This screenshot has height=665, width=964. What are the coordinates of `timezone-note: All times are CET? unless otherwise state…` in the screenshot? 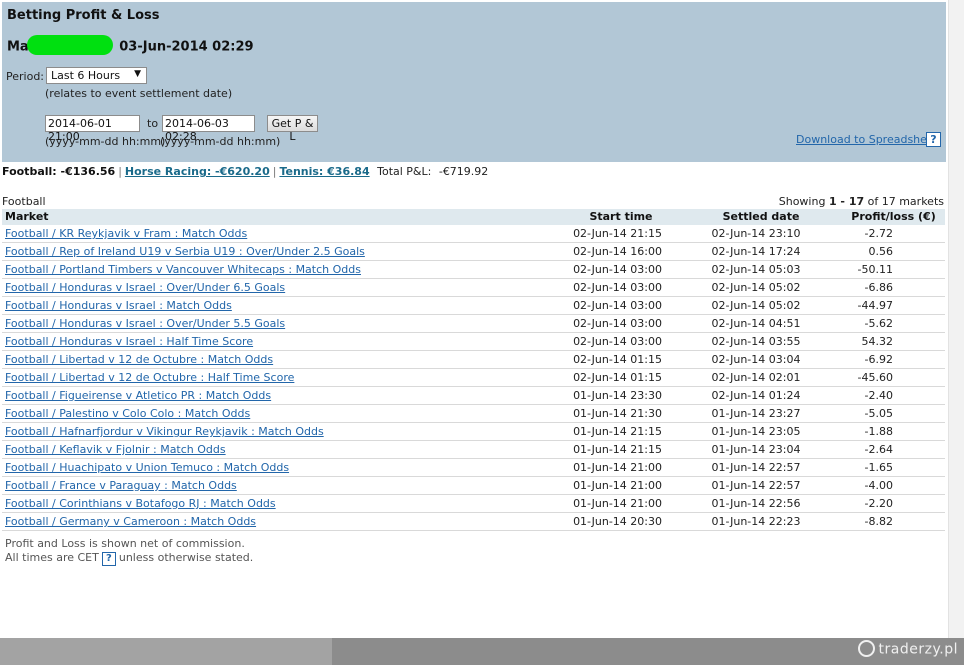 It's located at (129, 558).